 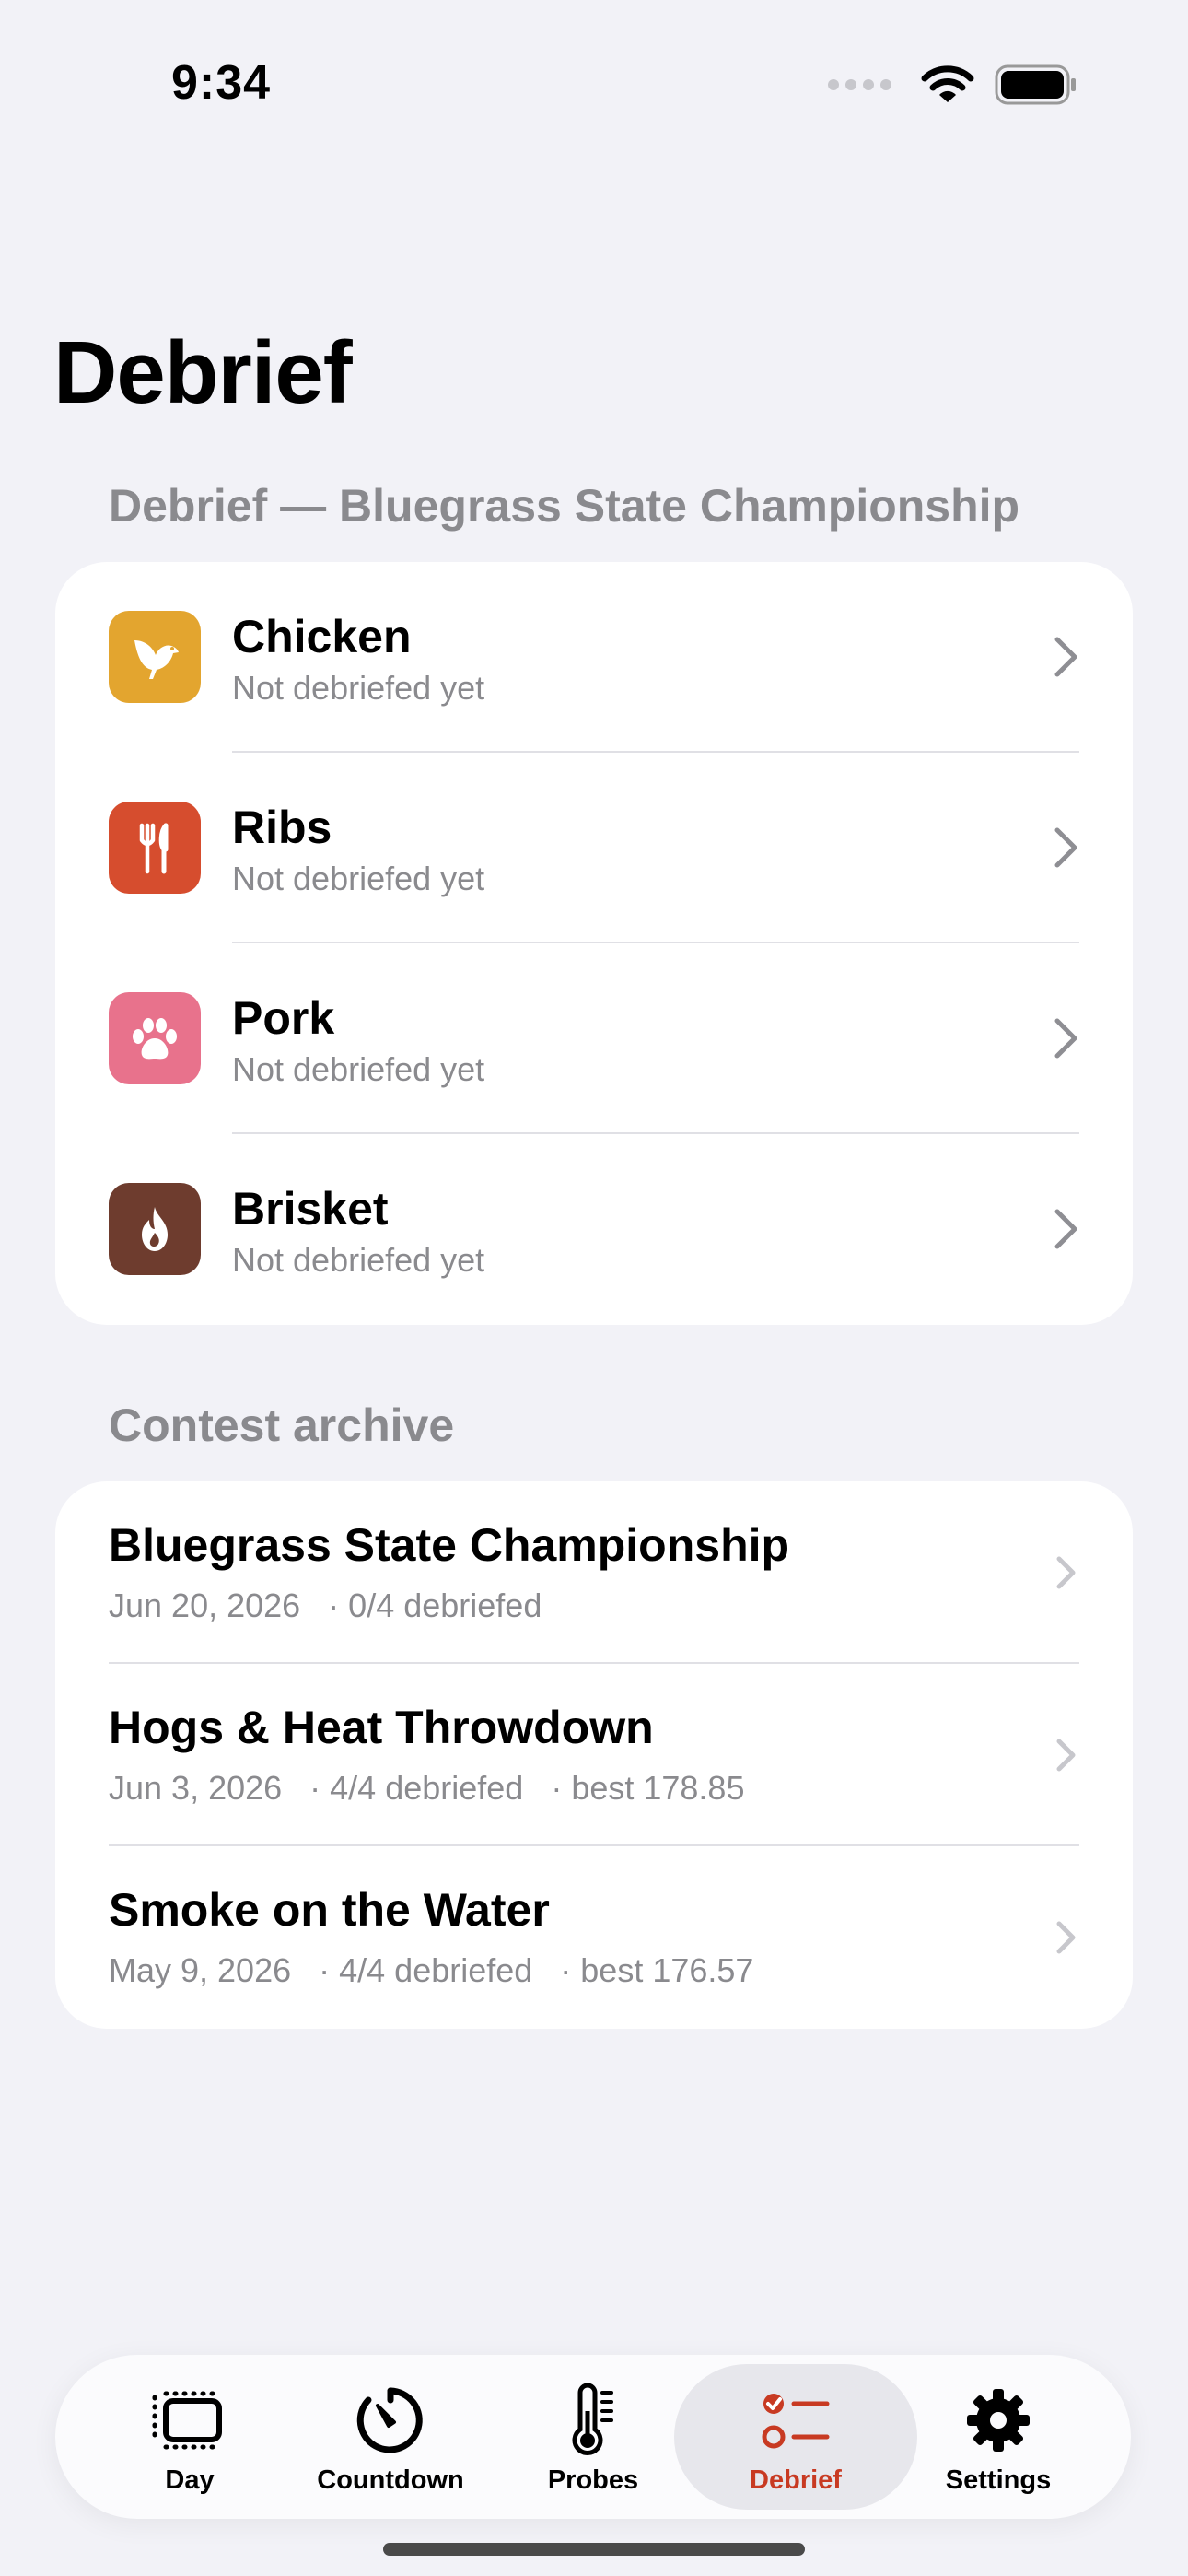 What do you see at coordinates (859, 84) in the screenshot?
I see `cellular-signal-icon` at bounding box center [859, 84].